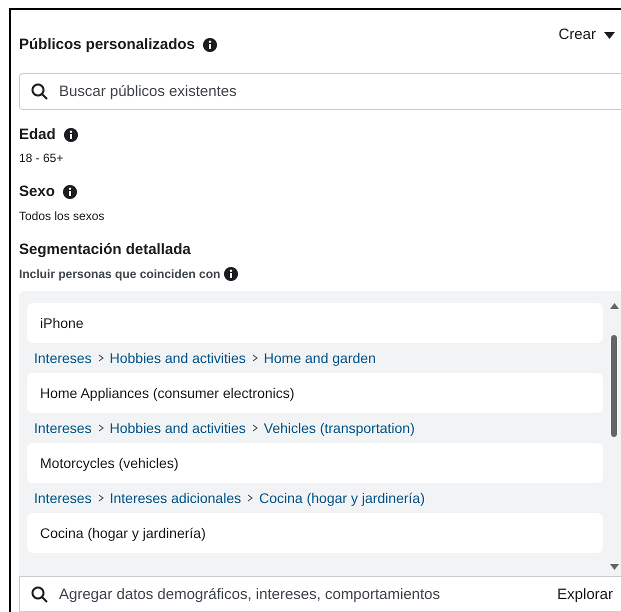 This screenshot has width=621, height=612. What do you see at coordinates (614, 306) in the screenshot?
I see `scroll-up-icon` at bounding box center [614, 306].